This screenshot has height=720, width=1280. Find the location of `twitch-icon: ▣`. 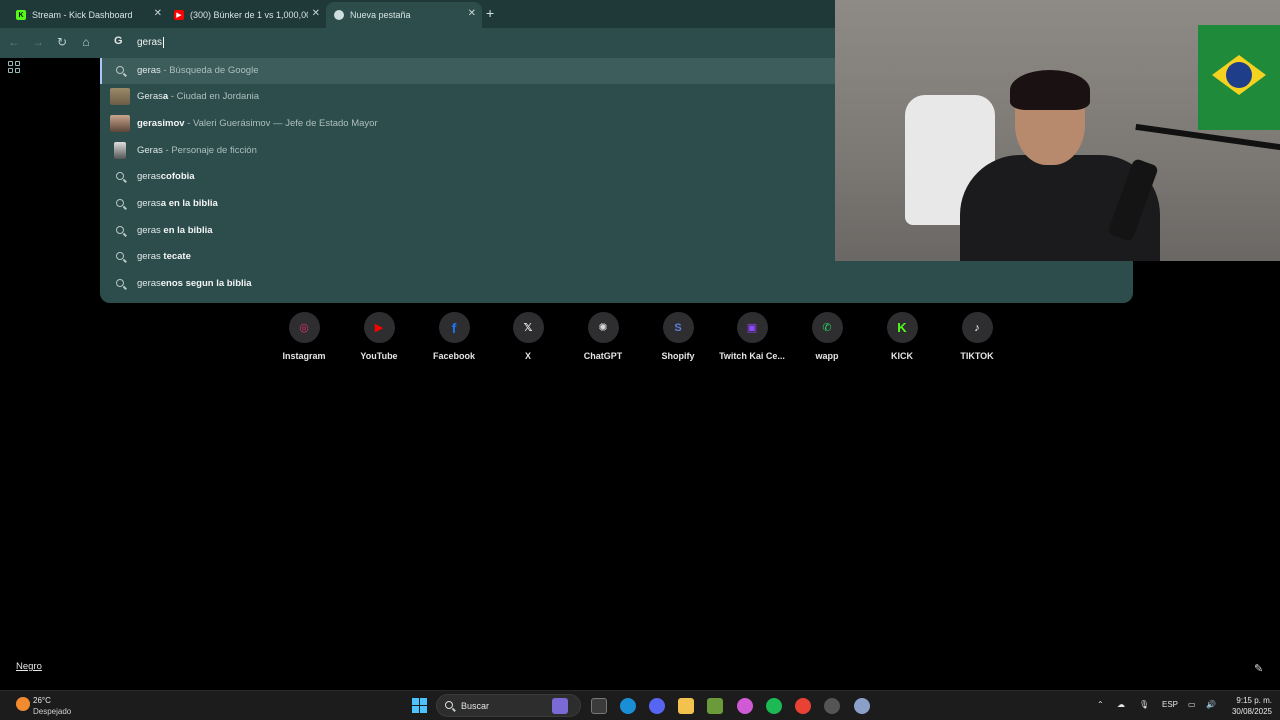

twitch-icon: ▣ is located at coordinates (752, 327).